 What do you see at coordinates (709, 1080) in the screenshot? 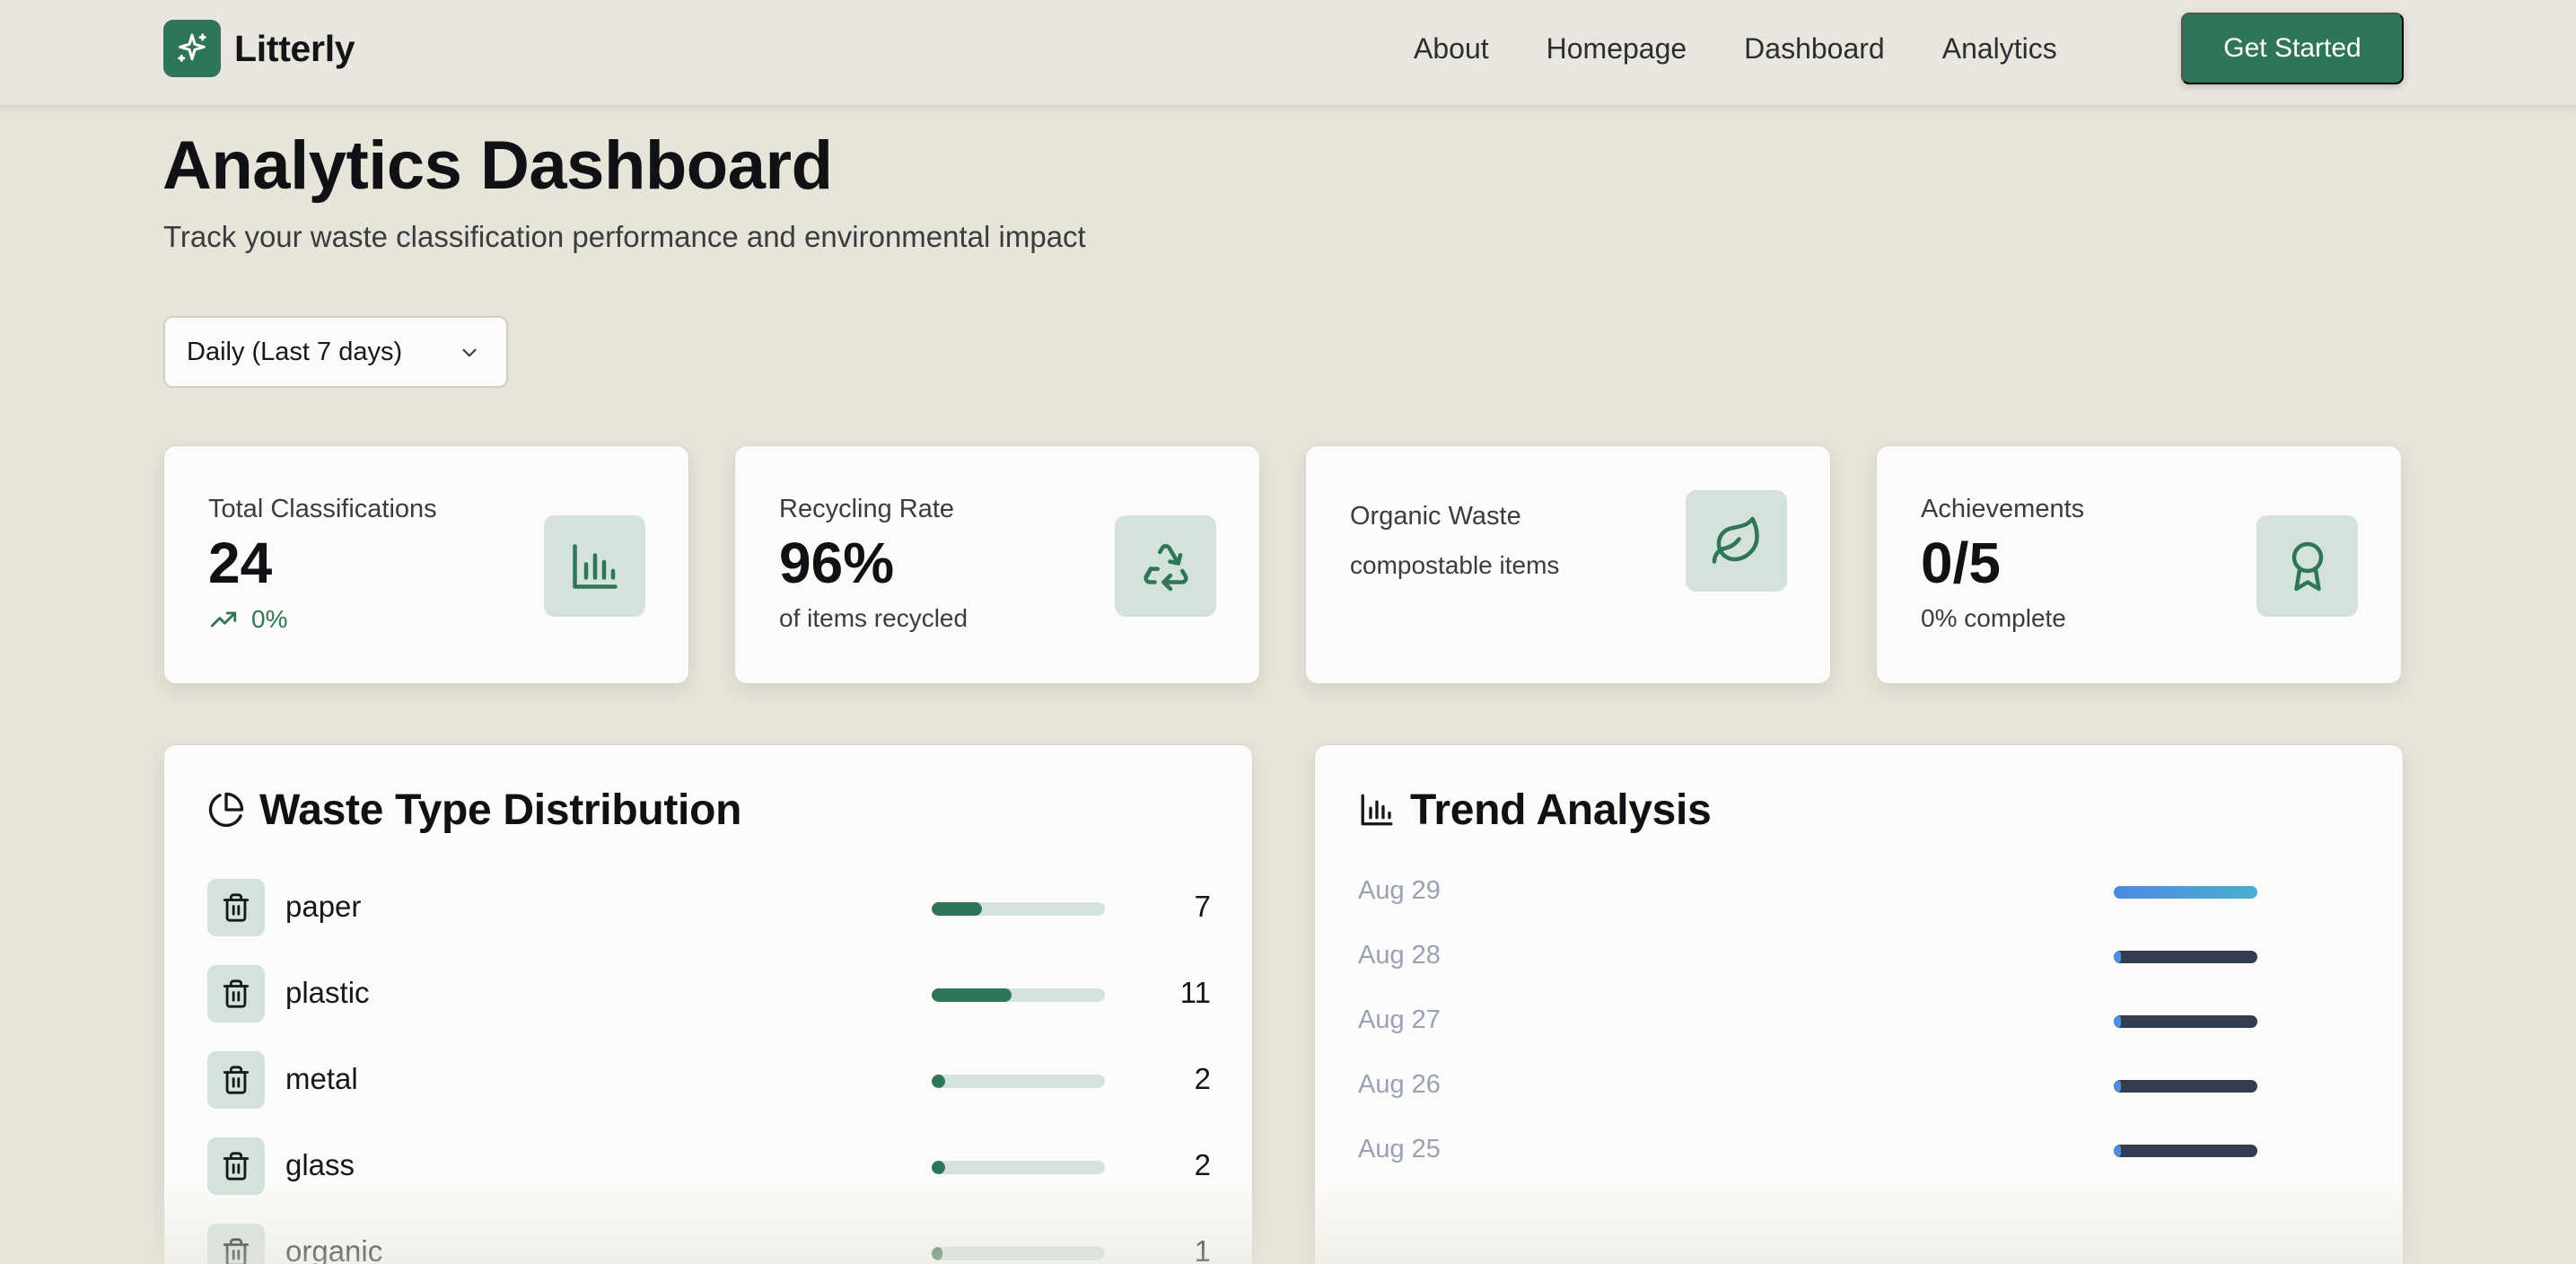
I see `distribution-row: metal 2` at bounding box center [709, 1080].